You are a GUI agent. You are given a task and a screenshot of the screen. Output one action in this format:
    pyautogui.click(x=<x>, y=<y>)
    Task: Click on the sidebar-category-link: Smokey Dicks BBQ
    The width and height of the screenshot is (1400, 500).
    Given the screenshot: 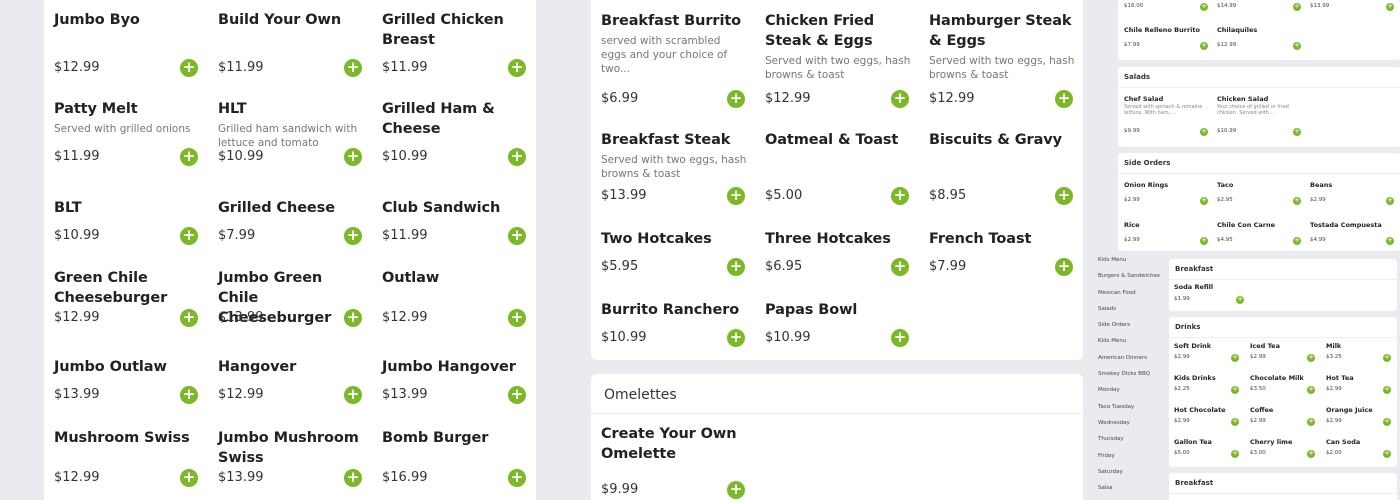 What is the action you would take?
    pyautogui.click(x=1130, y=374)
    